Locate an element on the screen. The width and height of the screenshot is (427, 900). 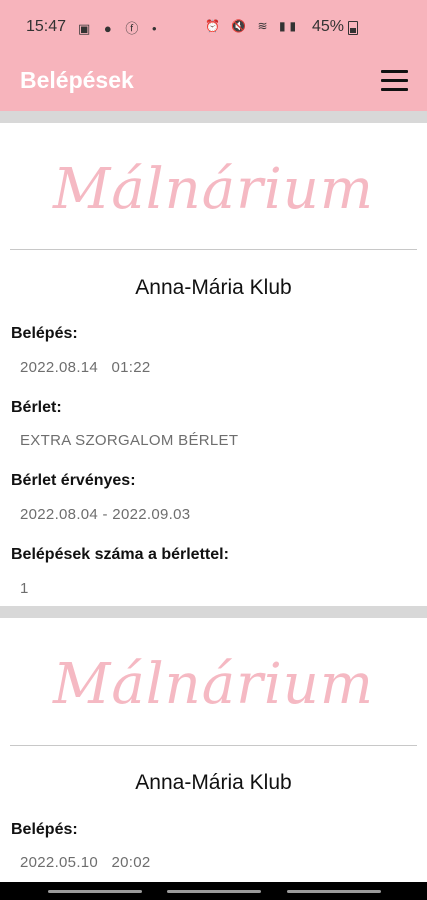
battery-level: 45% is located at coordinates (328, 26).